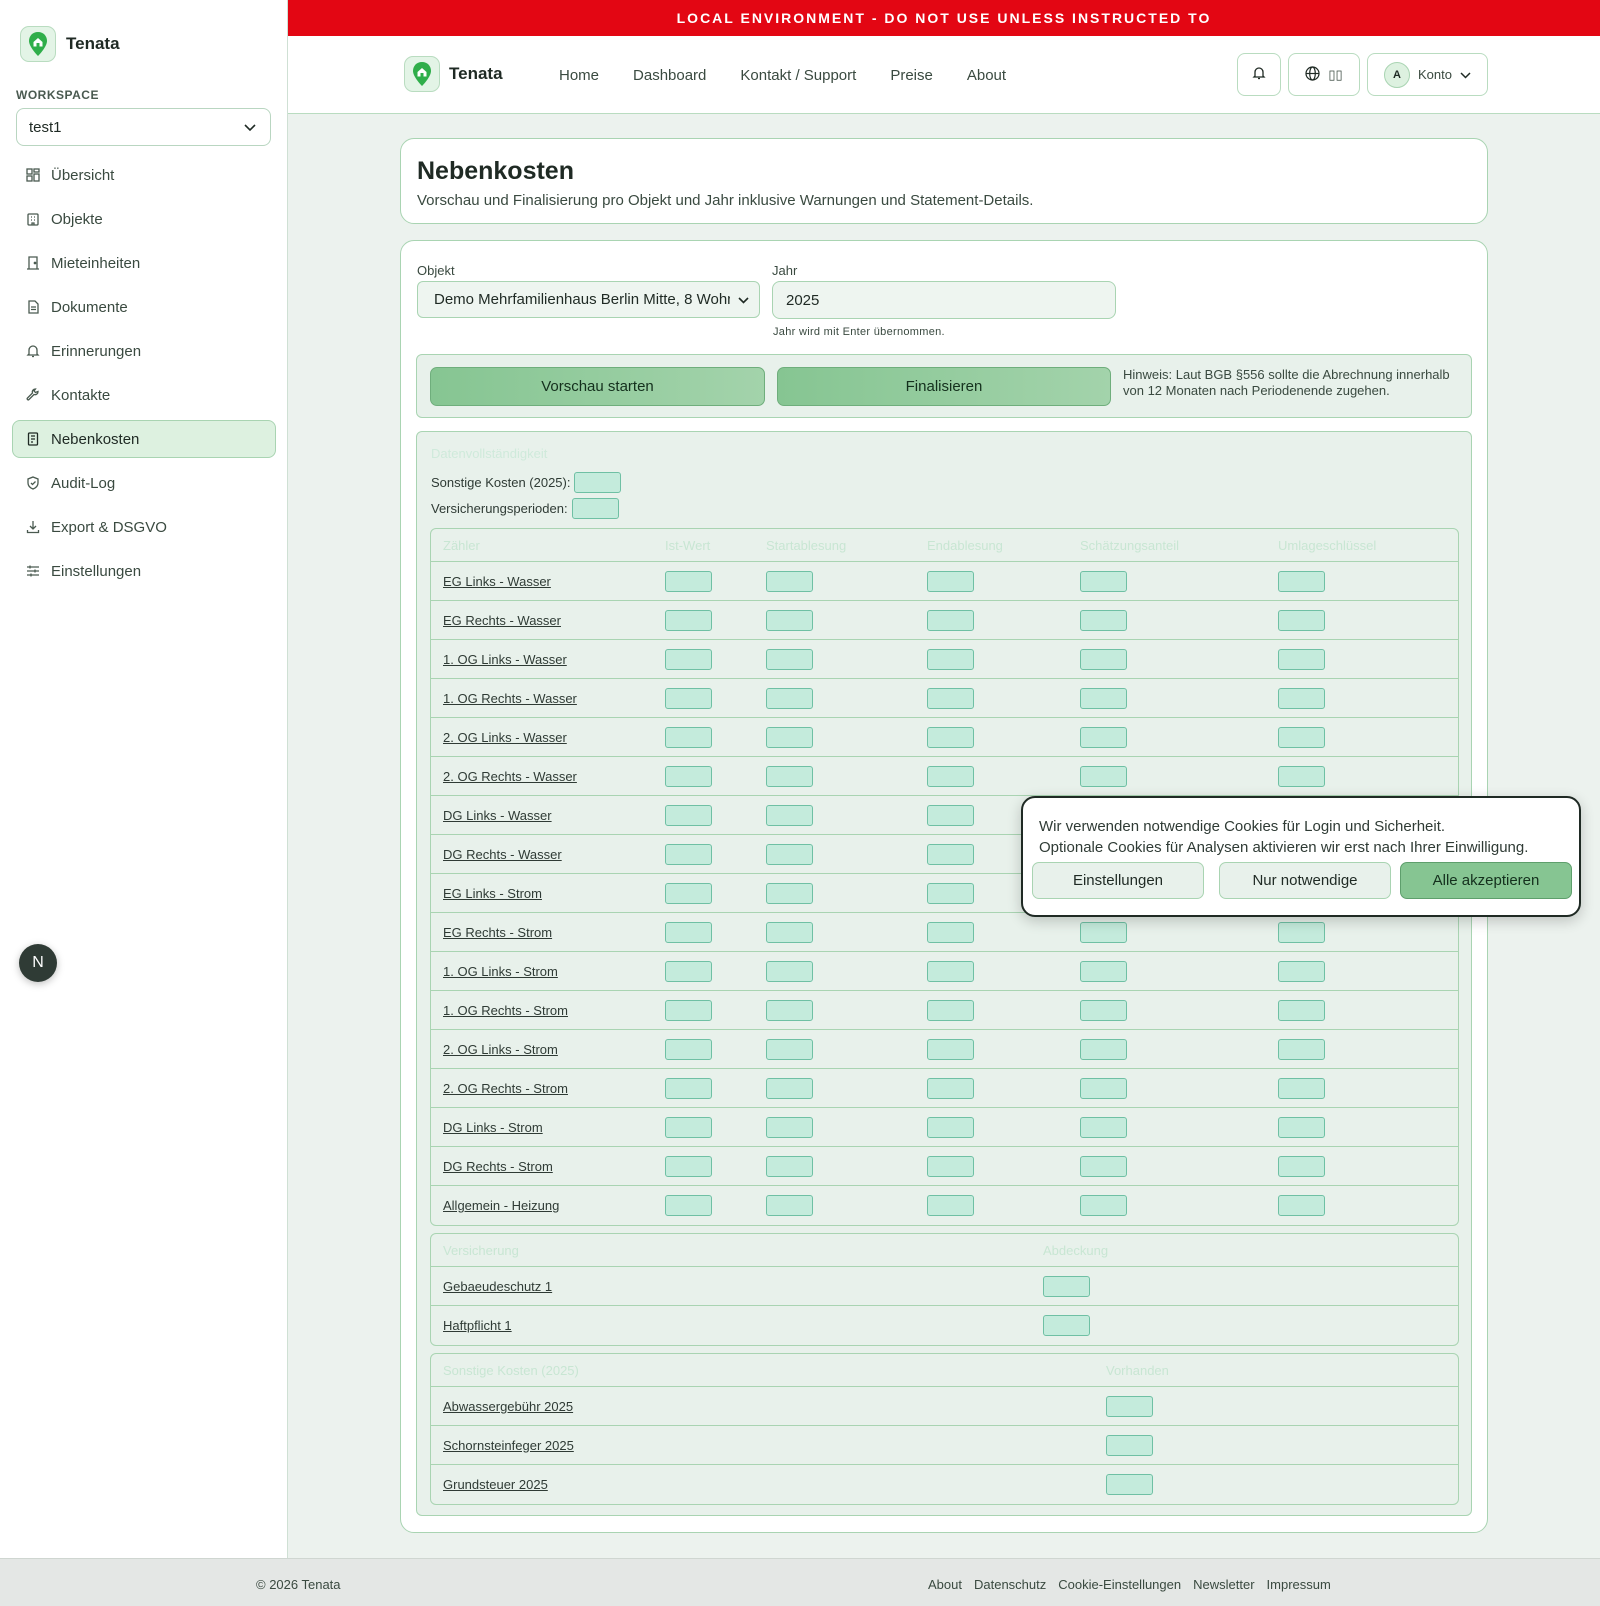 Image resolution: width=1600 pixels, height=1606 pixels. Describe the element at coordinates (453, 74) in the screenshot. I see `header-brand: Tenata` at that location.